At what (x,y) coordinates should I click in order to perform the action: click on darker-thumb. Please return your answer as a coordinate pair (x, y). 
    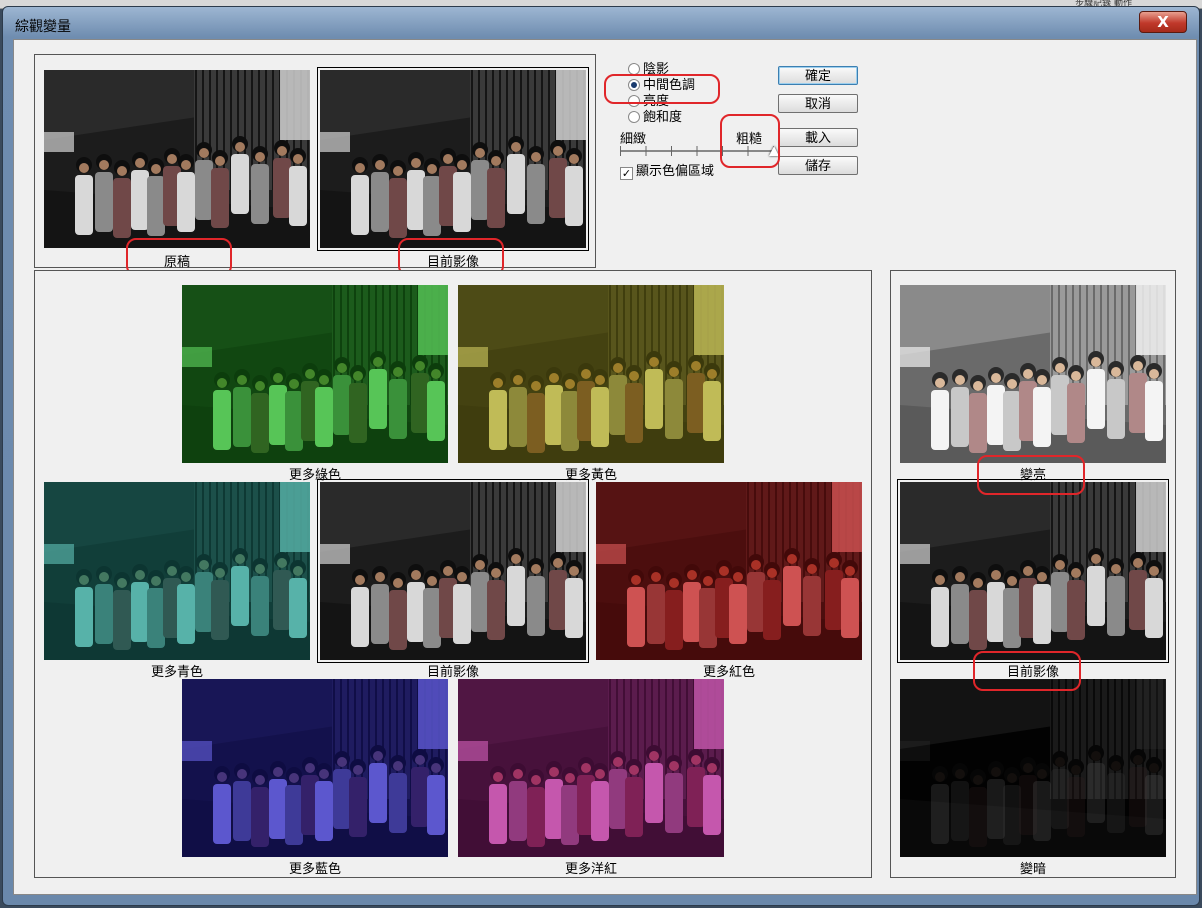
    Looking at the image, I should click on (1033, 768).